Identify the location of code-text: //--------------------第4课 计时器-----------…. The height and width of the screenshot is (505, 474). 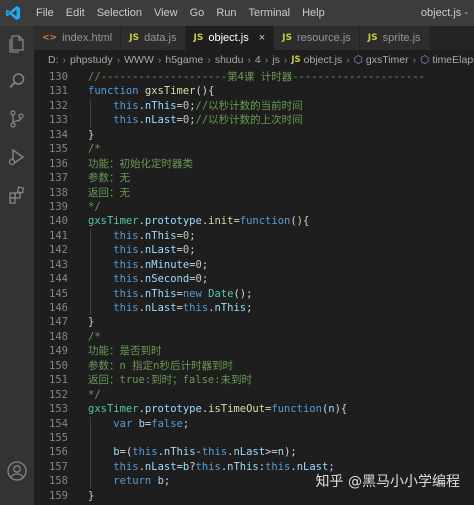
(246, 77).